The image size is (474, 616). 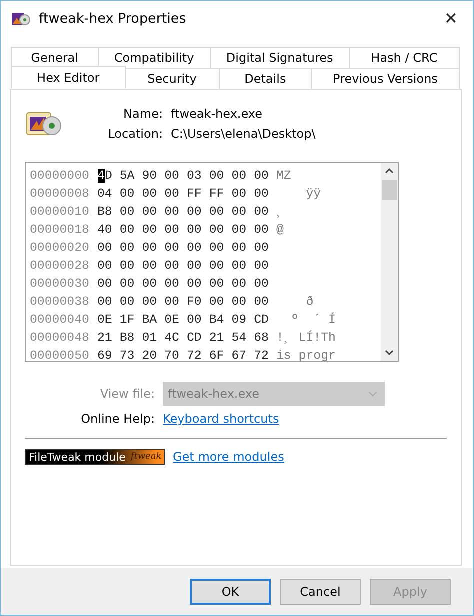 I want to click on hex-byte: 69, so click(x=105, y=356).